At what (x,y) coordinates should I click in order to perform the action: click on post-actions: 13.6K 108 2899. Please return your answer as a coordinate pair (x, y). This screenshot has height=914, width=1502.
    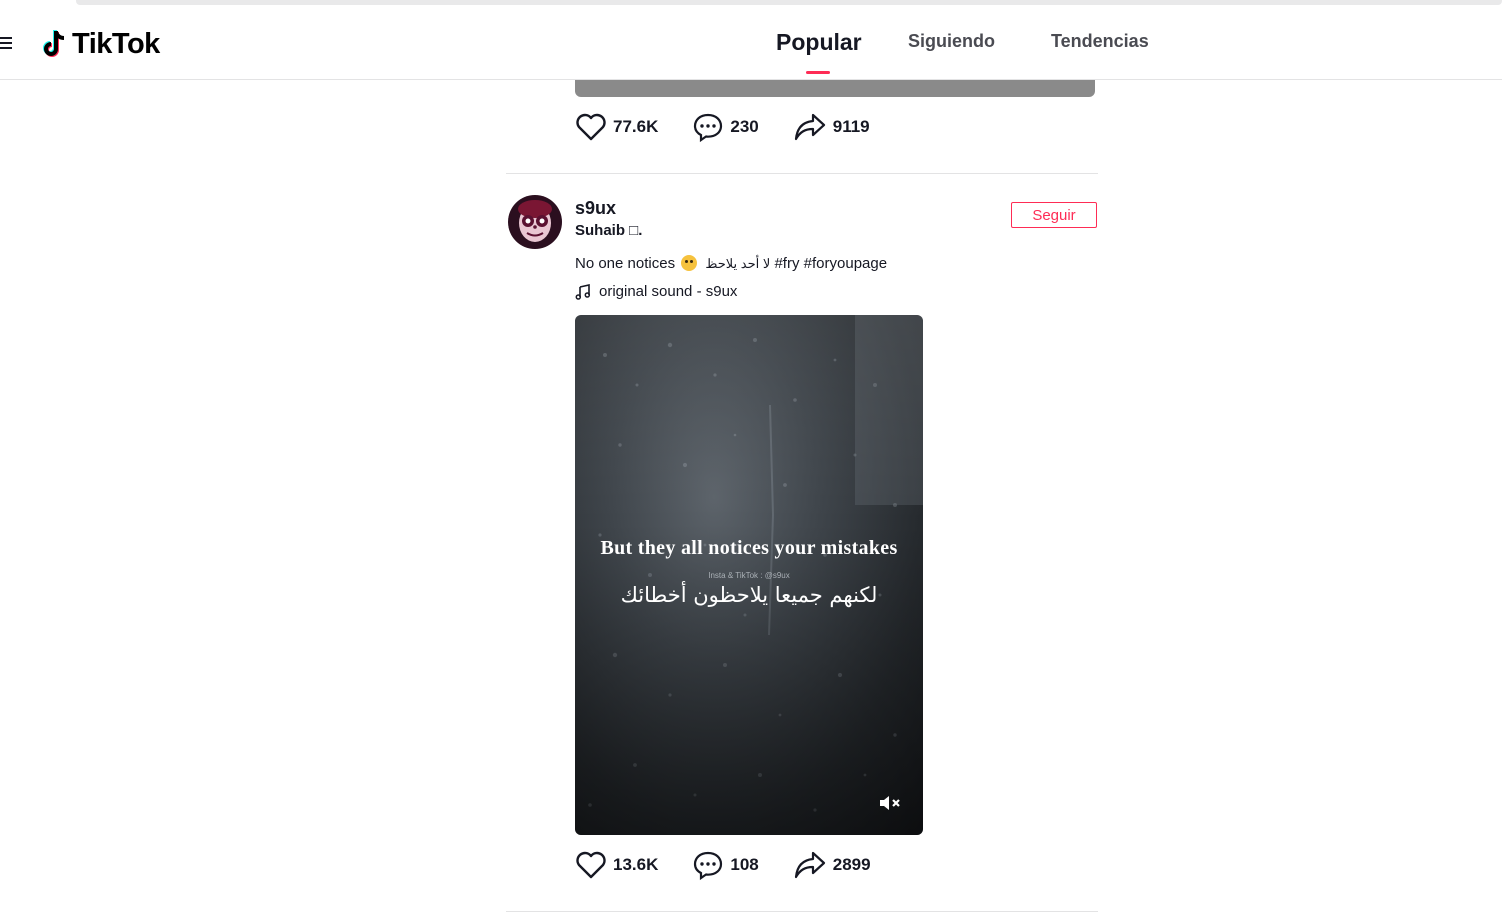
    Looking at the image, I should click on (723, 865).